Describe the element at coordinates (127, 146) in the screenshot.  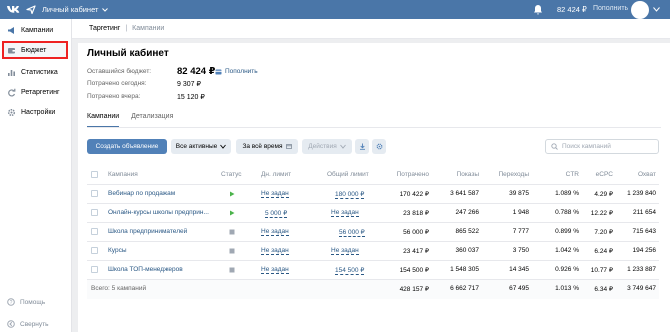
I see `create-ad-button: Создать объявление` at that location.